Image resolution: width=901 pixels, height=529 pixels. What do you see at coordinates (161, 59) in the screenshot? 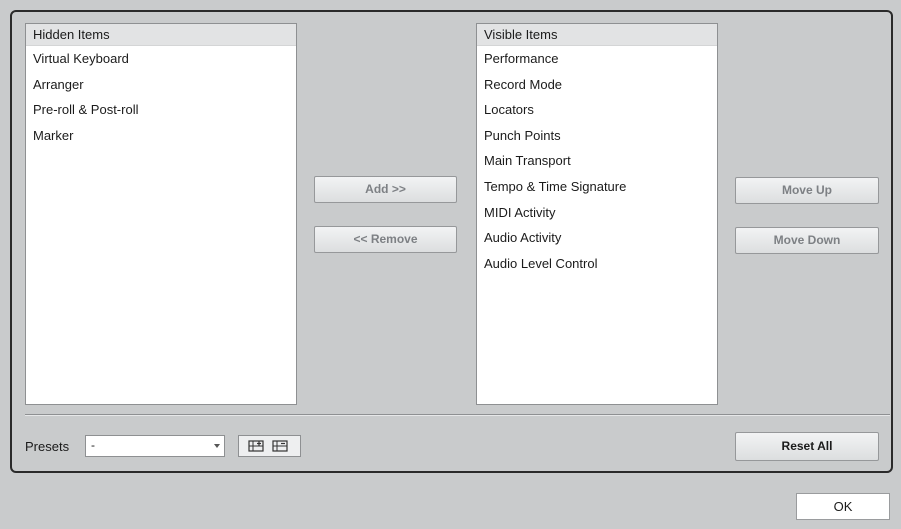
I see `hidden-item-virtual-keyboard: Virtual Keyboard` at bounding box center [161, 59].